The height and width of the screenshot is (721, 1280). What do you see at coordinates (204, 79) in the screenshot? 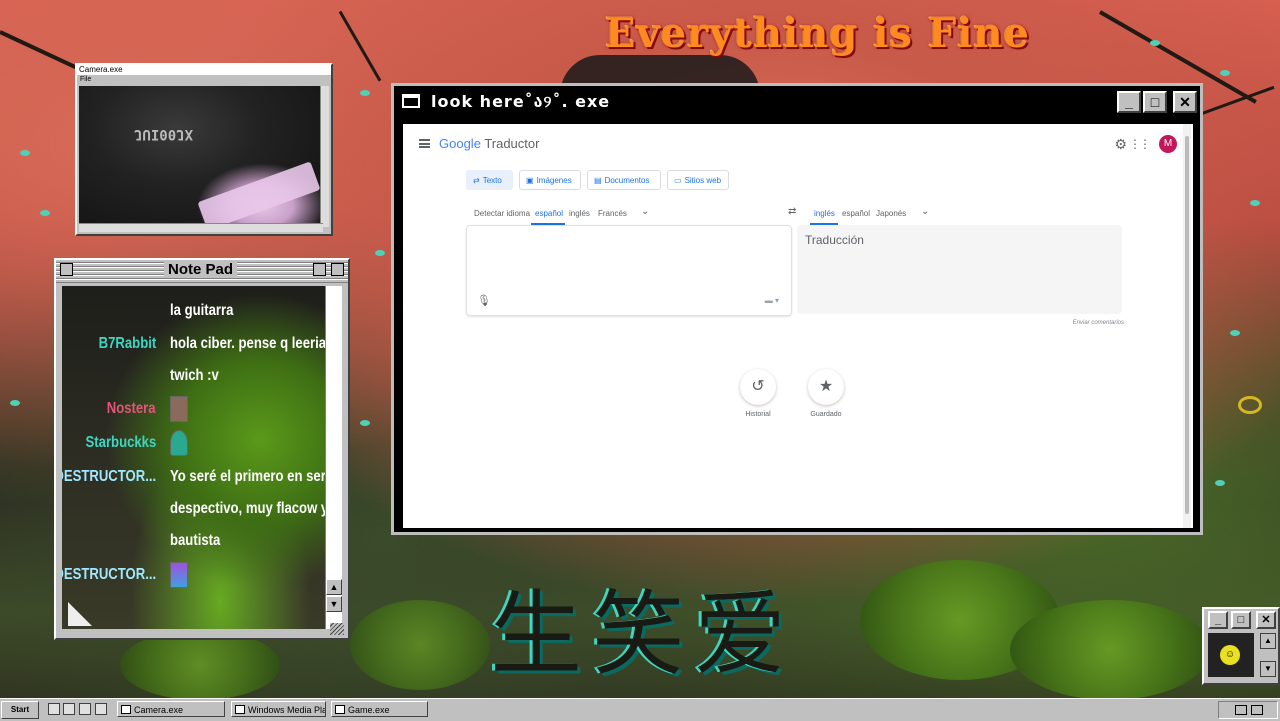
I see `camera-menu-file: File` at bounding box center [204, 79].